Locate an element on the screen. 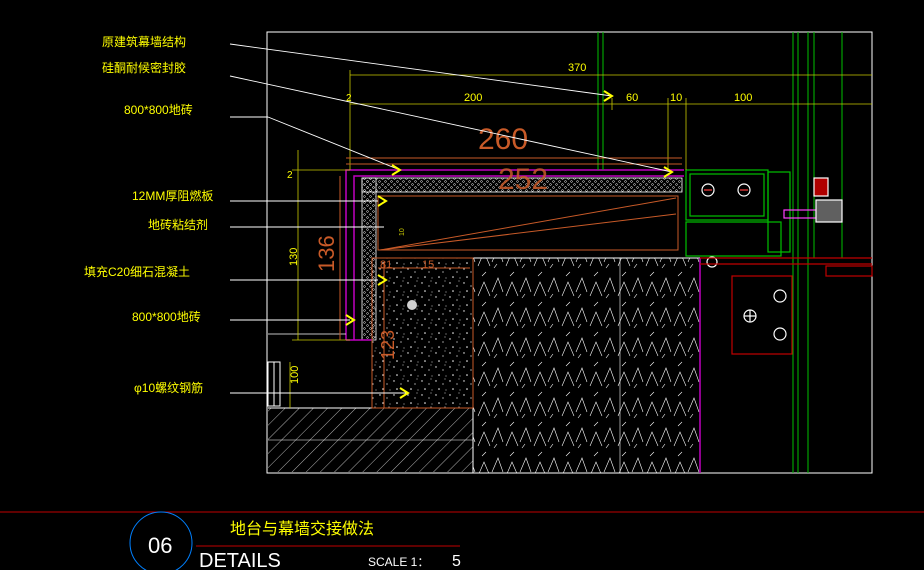 The width and height of the screenshot is (924, 570). dim-2-left: 2 is located at coordinates (290, 175).